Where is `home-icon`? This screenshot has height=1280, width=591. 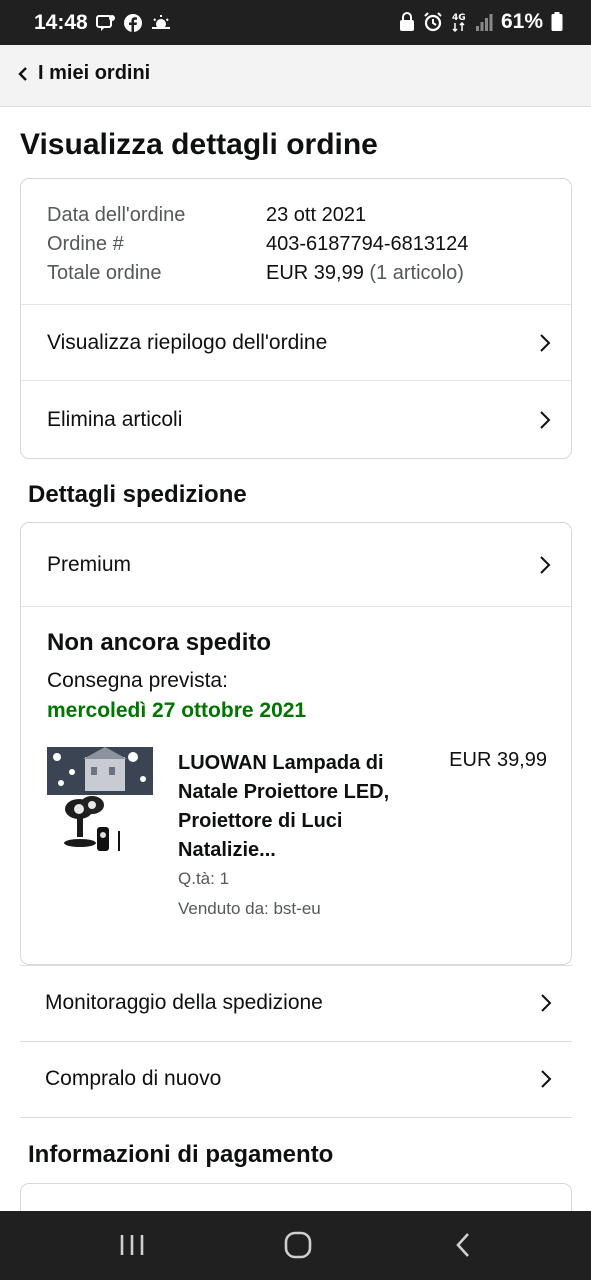
home-icon is located at coordinates (298, 1245).